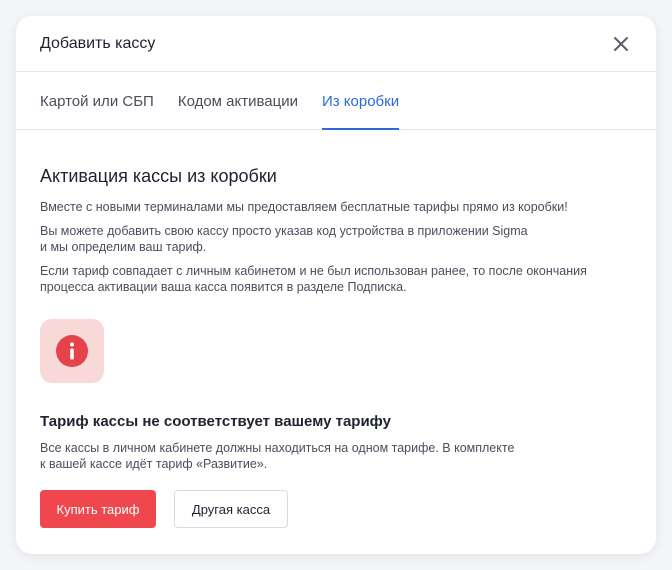  I want to click on tab-card-or-sbp: Картой или СБП, so click(97, 101).